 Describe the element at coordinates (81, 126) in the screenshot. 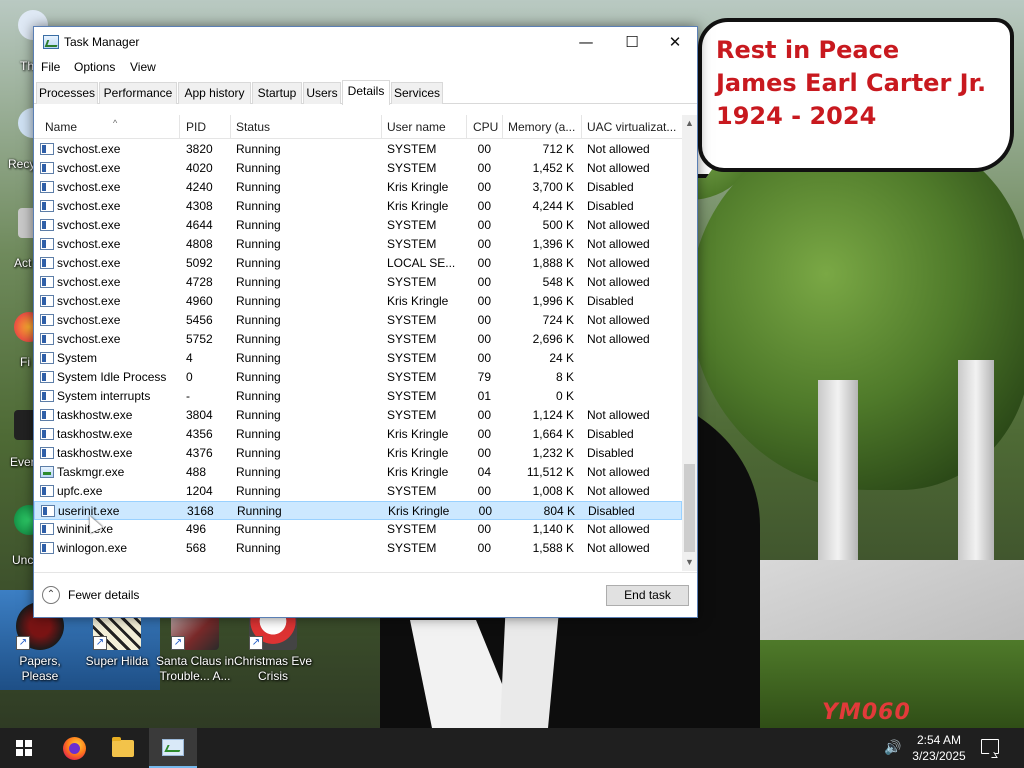

I see `column-header-name: ^ Name` at that location.